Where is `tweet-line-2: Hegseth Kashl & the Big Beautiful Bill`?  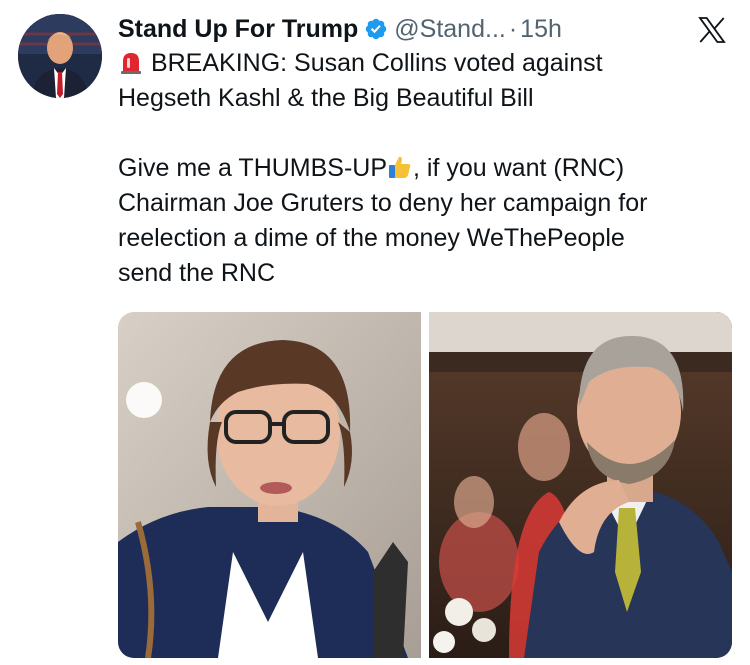
tweet-line-2: Hegseth Kashl & the Big Beautiful Bill is located at coordinates (326, 98).